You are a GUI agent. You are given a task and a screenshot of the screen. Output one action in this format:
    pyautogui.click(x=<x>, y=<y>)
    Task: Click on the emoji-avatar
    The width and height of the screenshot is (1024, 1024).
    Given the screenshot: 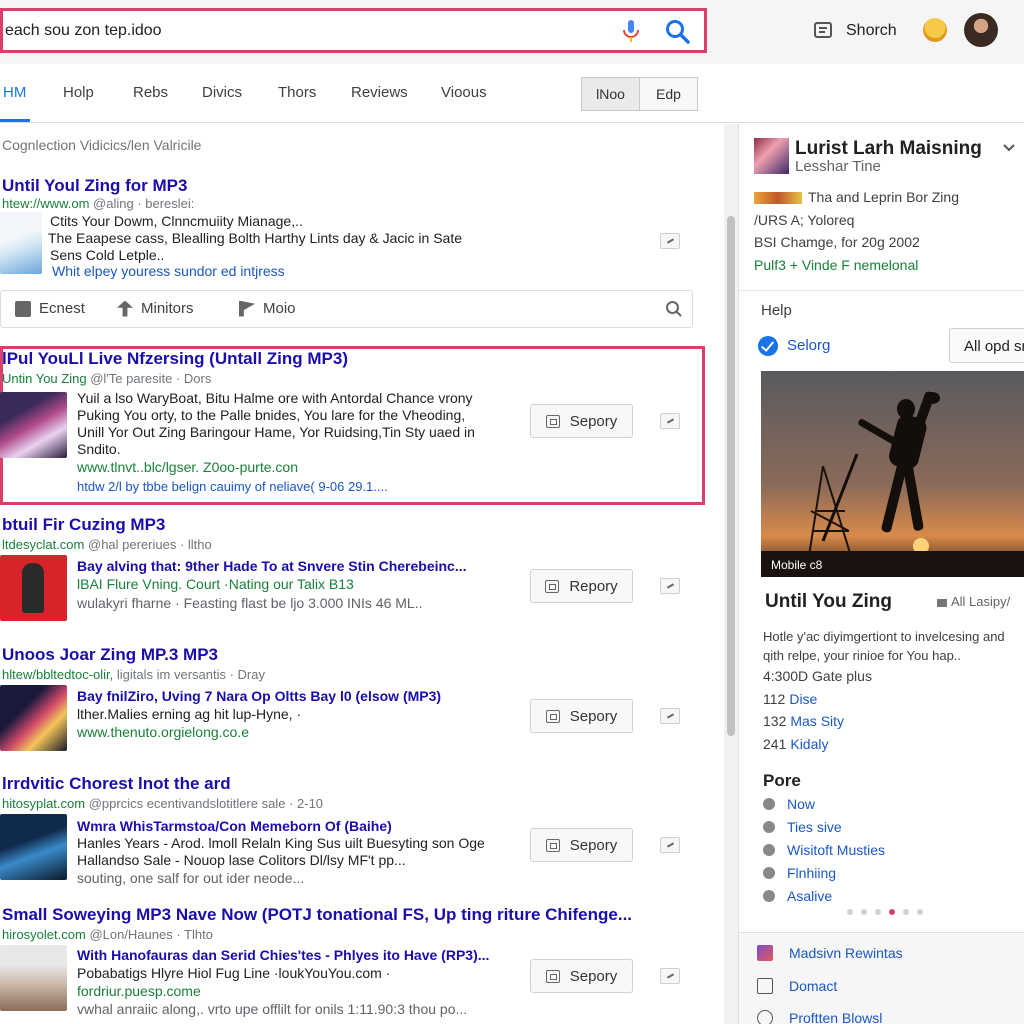 What is the action you would take?
    pyautogui.click(x=935, y=30)
    